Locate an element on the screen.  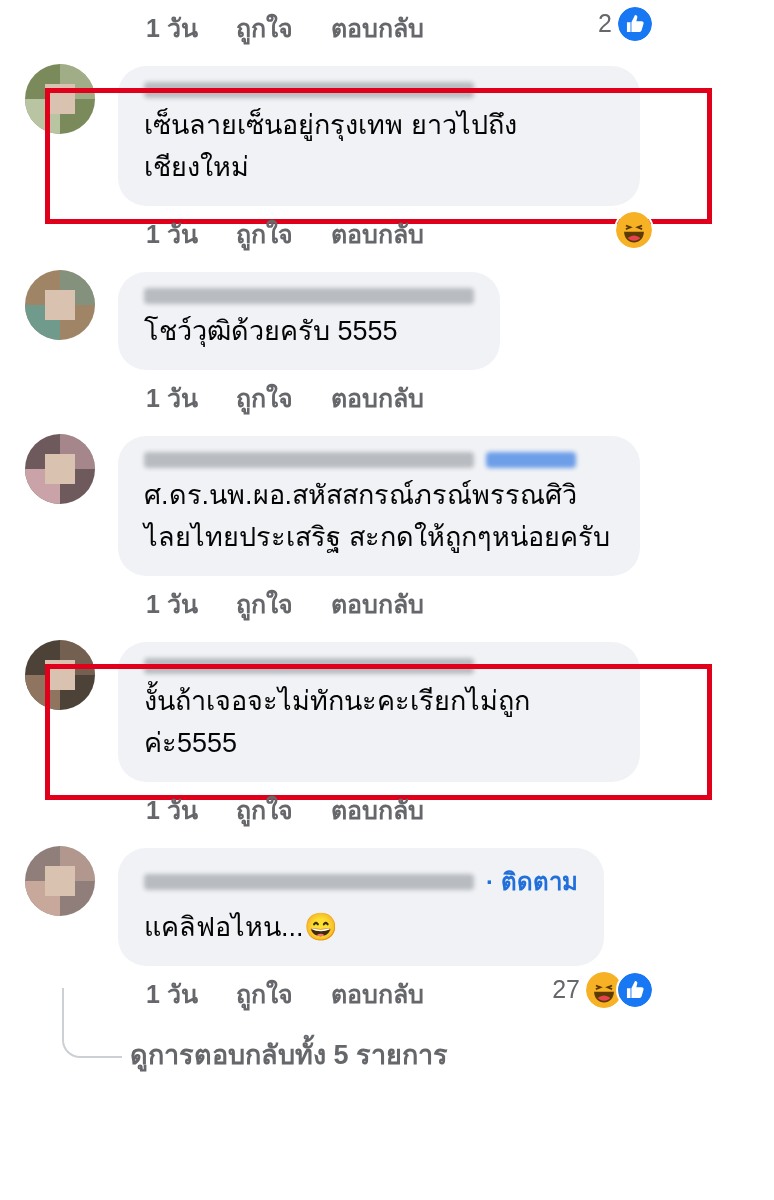
comment-text: งั้นถ้าเจอจะไม่ทักนะคะเรียกไม่ถูกค่ะ5555 is located at coordinates (379, 722).